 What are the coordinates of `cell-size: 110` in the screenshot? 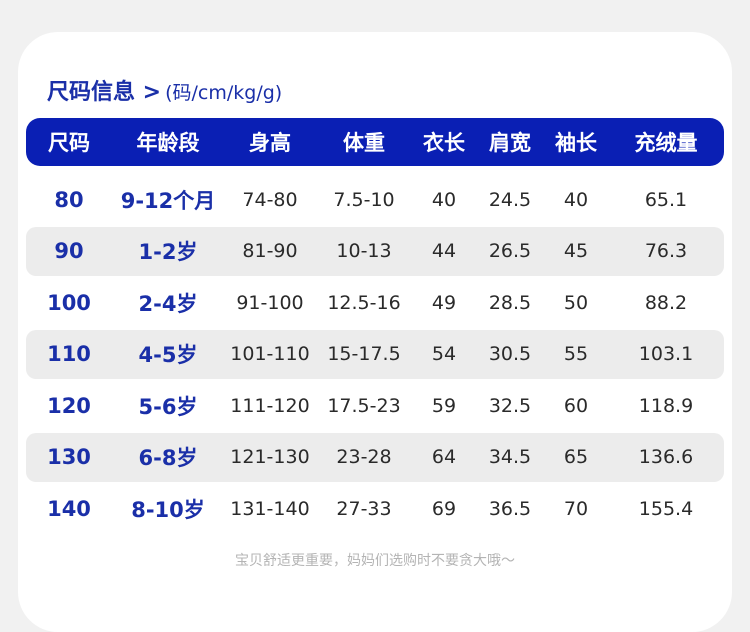 It's located at (69, 354).